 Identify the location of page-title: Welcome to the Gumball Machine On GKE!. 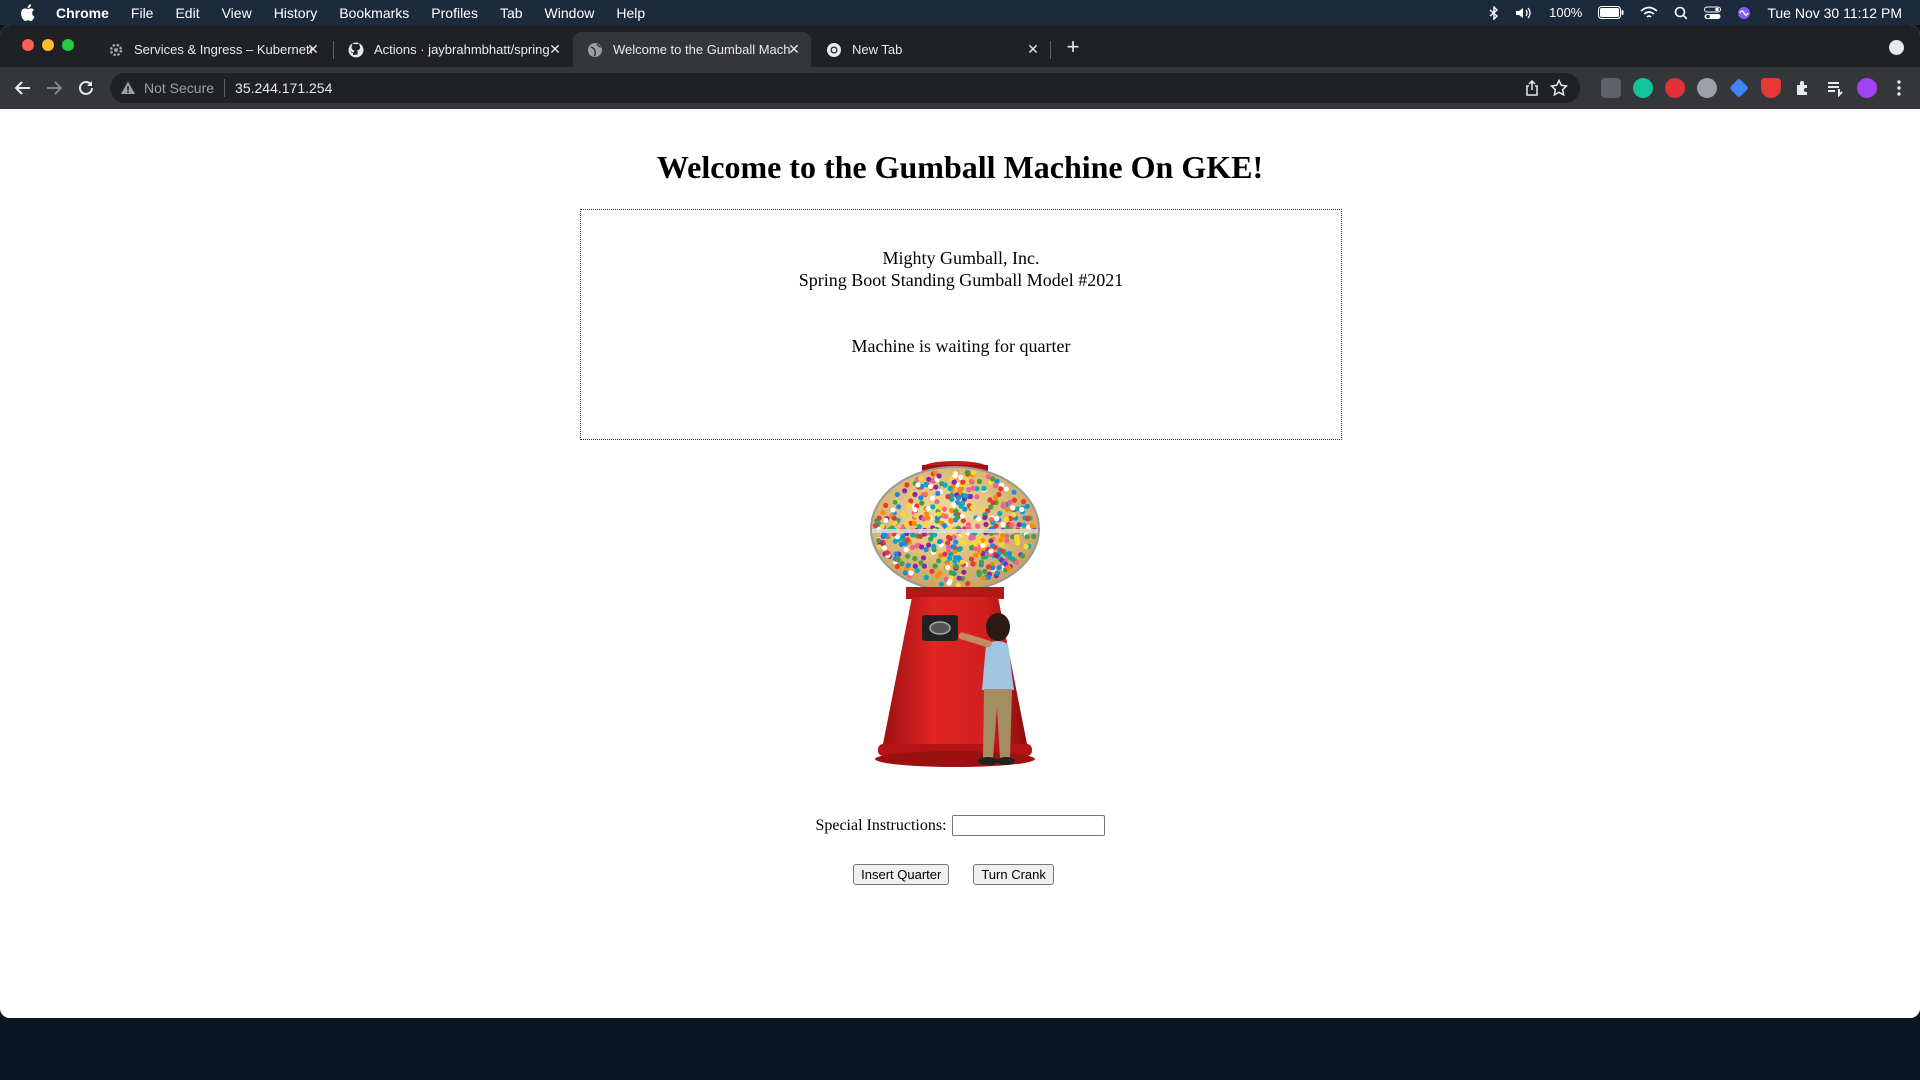
(960, 167).